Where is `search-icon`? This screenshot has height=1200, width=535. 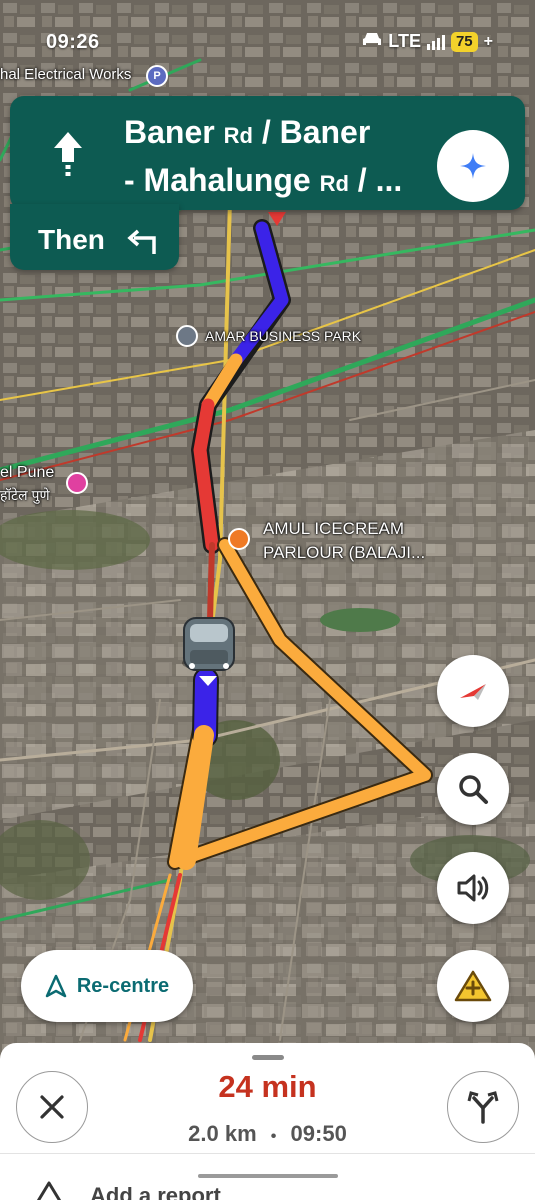
search-icon is located at coordinates (473, 789).